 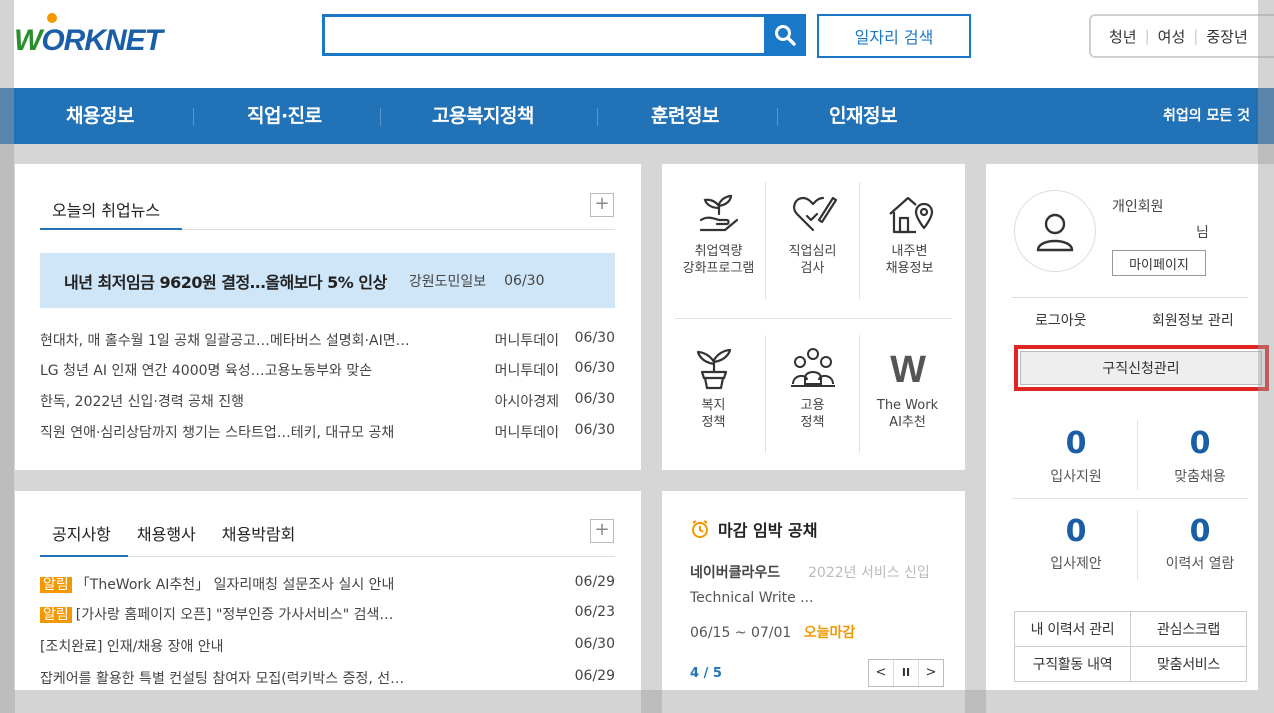 What do you see at coordinates (910, 215) in the screenshot?
I see `house-pin-icon` at bounding box center [910, 215].